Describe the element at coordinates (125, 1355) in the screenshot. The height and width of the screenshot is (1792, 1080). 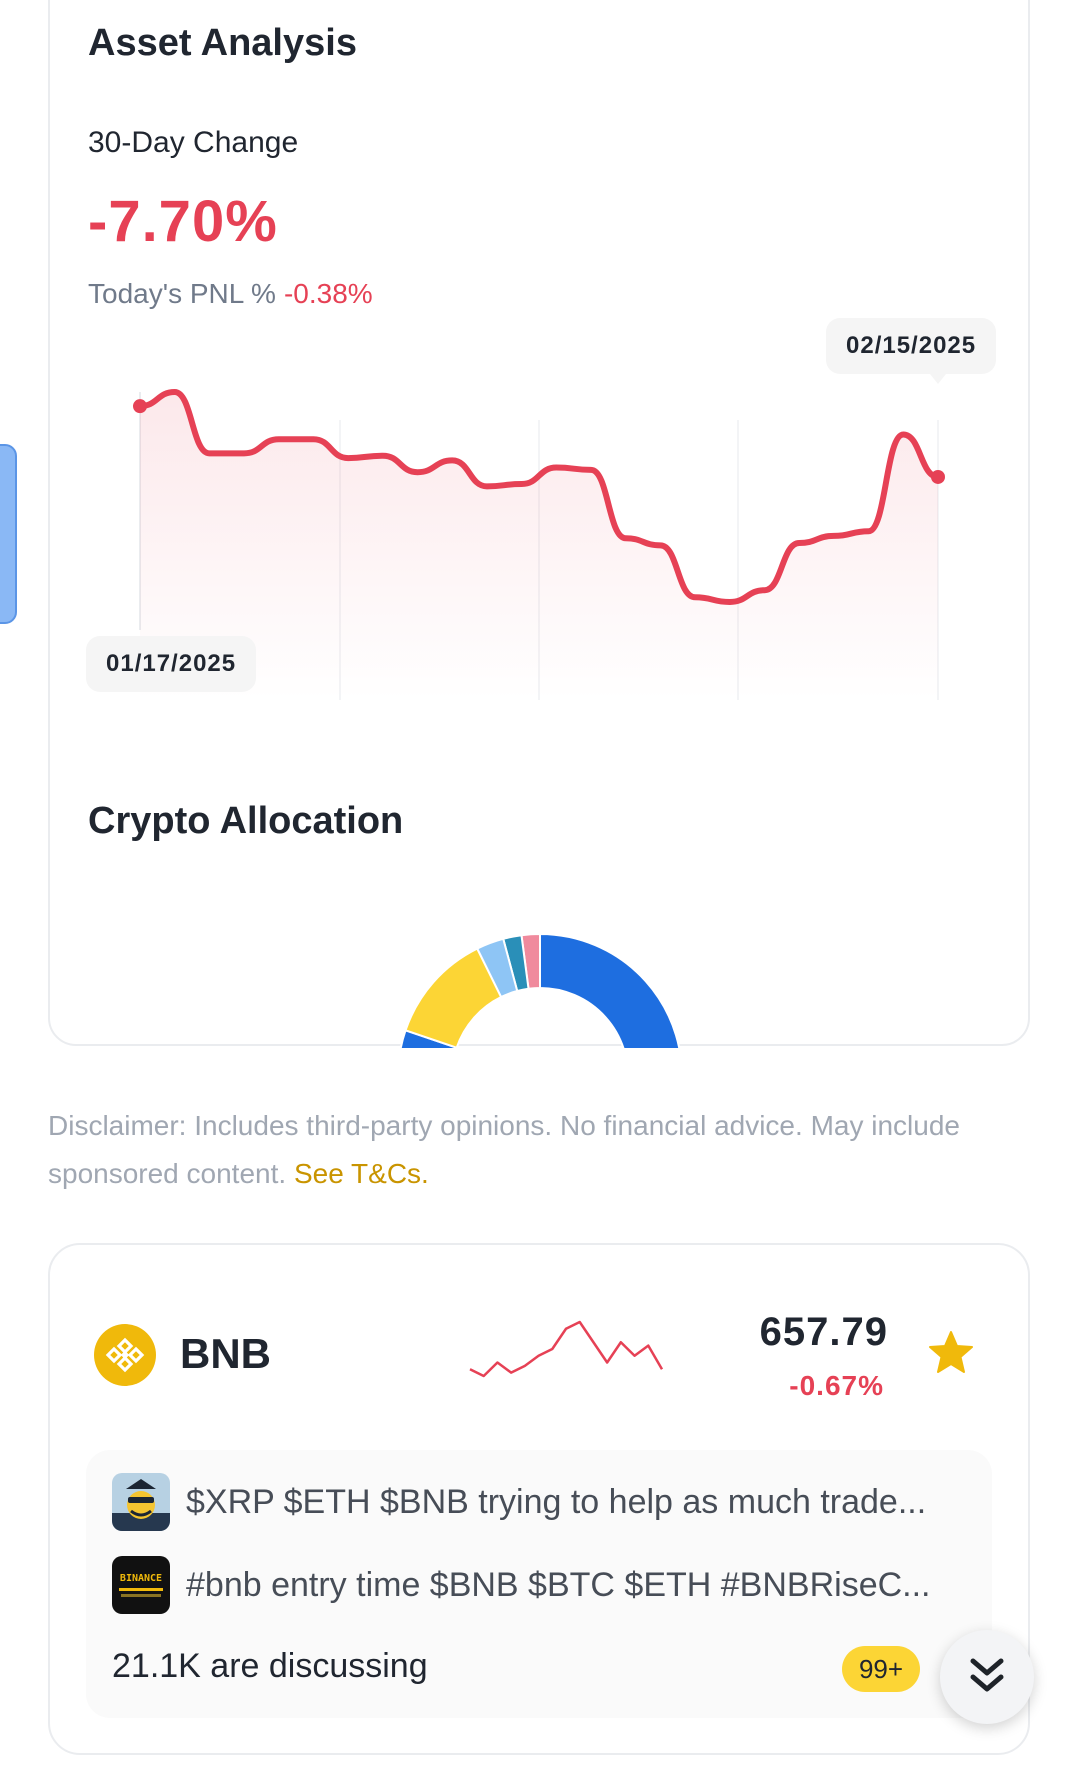
I see `bnb-icon` at that location.